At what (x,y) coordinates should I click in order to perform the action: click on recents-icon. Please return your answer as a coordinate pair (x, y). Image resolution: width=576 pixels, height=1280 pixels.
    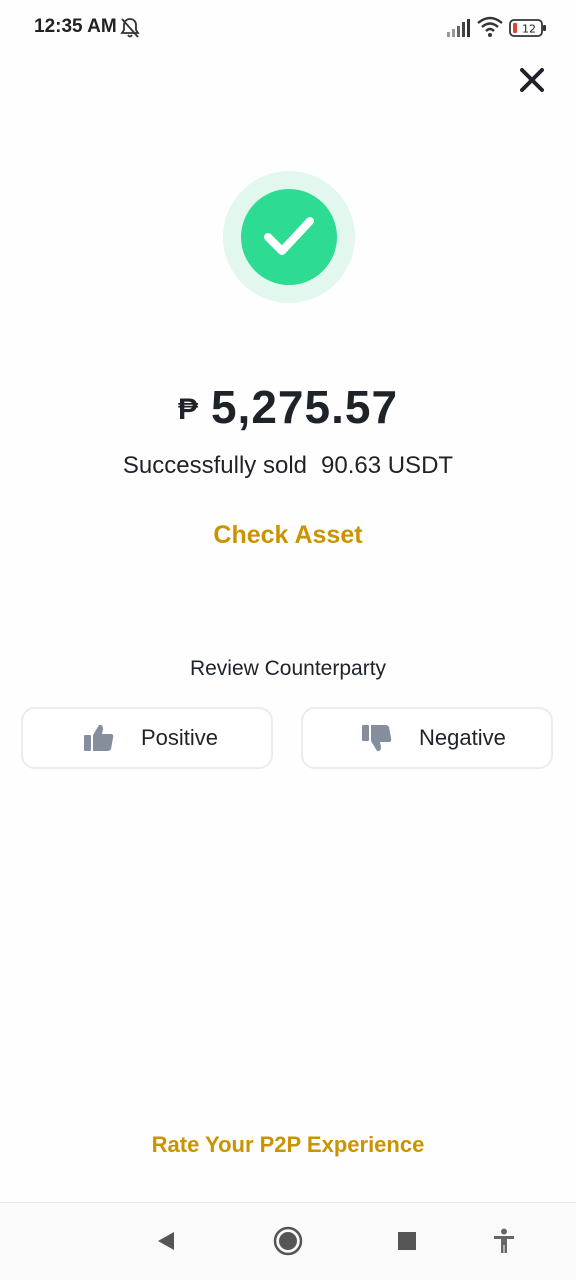
    Looking at the image, I should click on (407, 1241).